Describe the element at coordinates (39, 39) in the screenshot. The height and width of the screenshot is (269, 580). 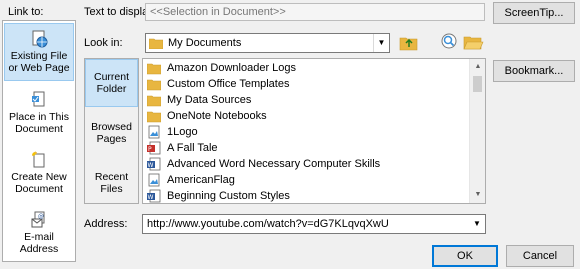
I see `web-page-globe-icon` at that location.